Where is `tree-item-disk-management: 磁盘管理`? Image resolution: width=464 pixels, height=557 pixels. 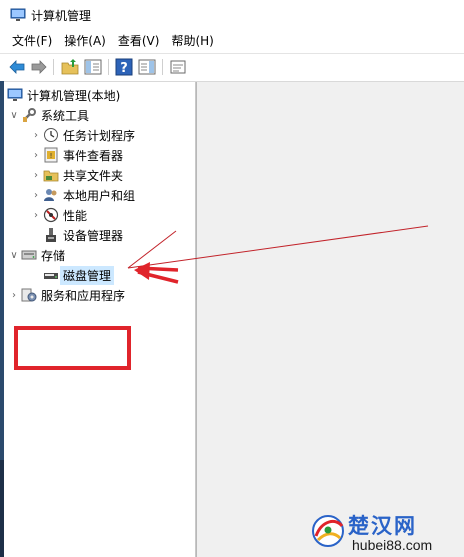
tree-item-disk-management: 磁盘管理 is located at coordinates (79, 275).